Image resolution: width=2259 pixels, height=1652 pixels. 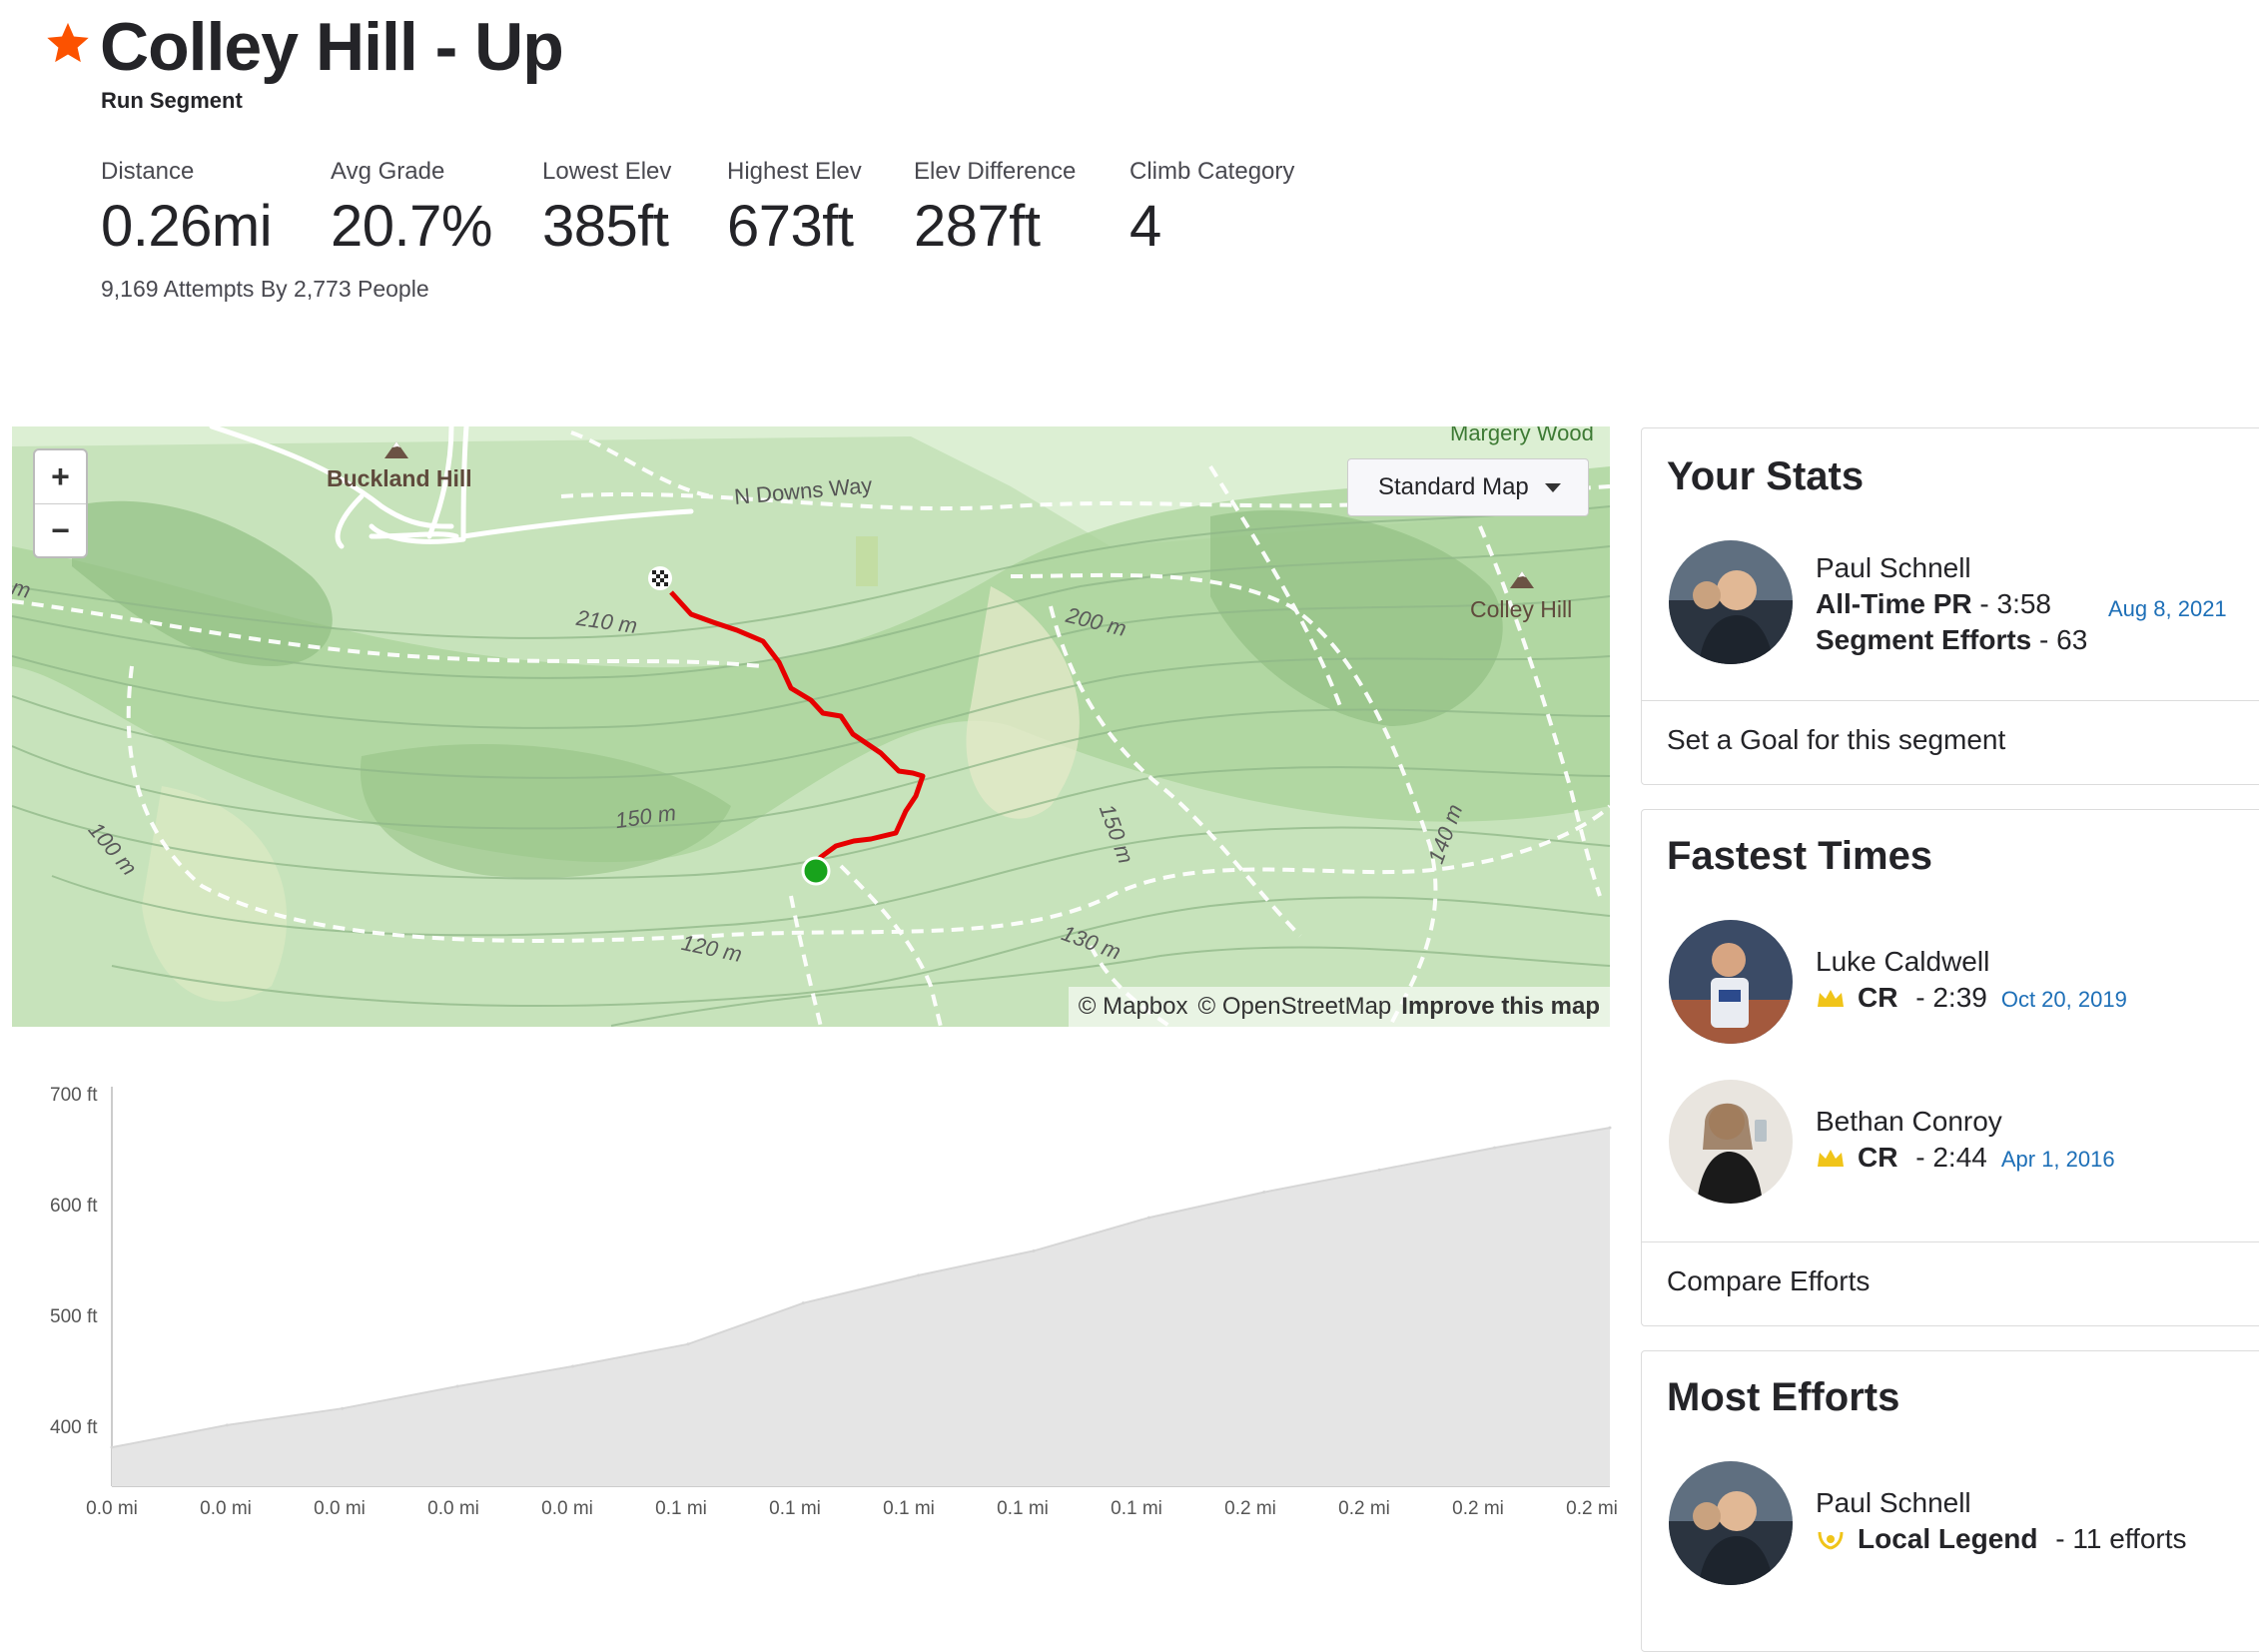 What do you see at coordinates (1831, 1540) in the screenshot?
I see `laurel-icon` at bounding box center [1831, 1540].